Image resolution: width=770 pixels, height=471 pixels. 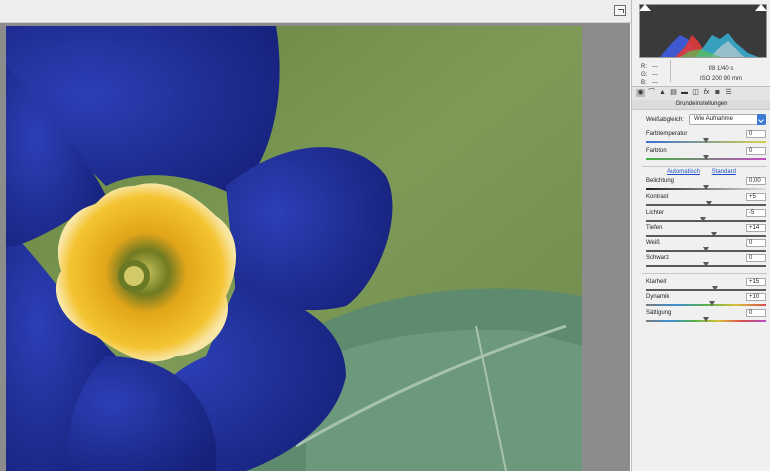 What do you see at coordinates (706, 187) in the screenshot?
I see `exposure-thumb` at bounding box center [706, 187].